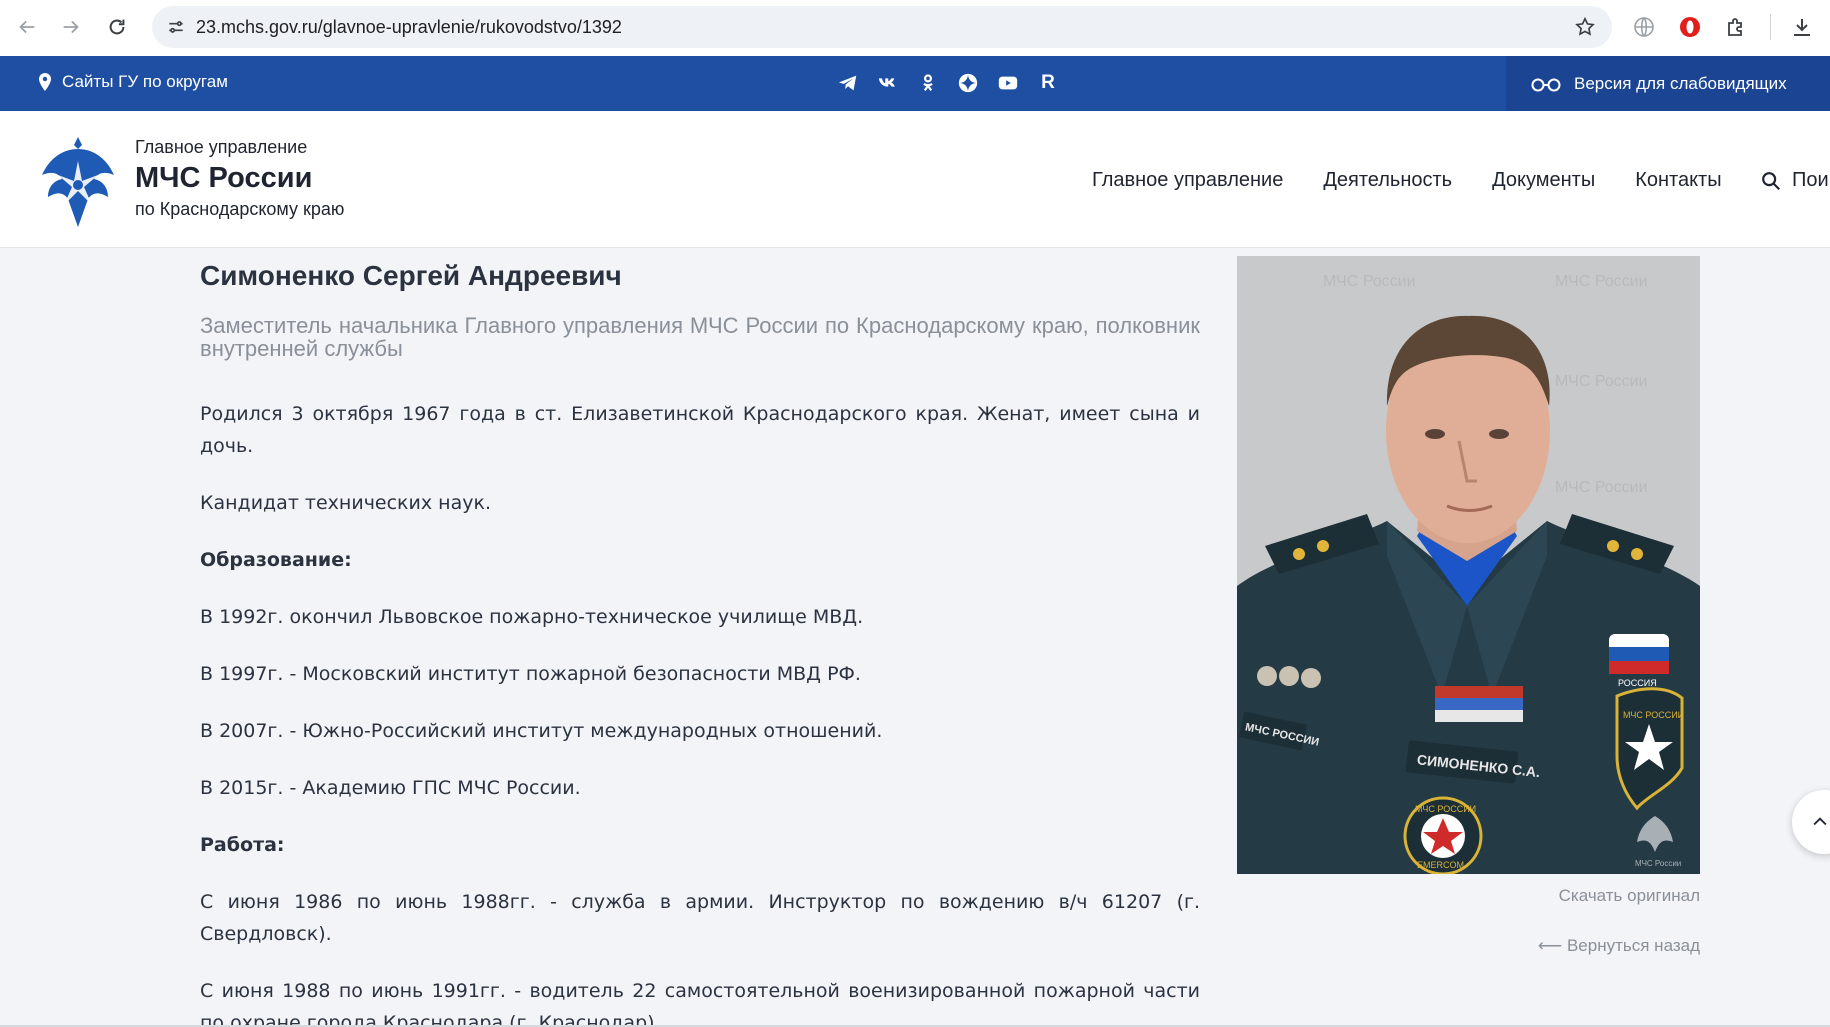 The image size is (1830, 1027). Describe the element at coordinates (1810, 180) in the screenshot. I see `search-label: Пои` at that location.